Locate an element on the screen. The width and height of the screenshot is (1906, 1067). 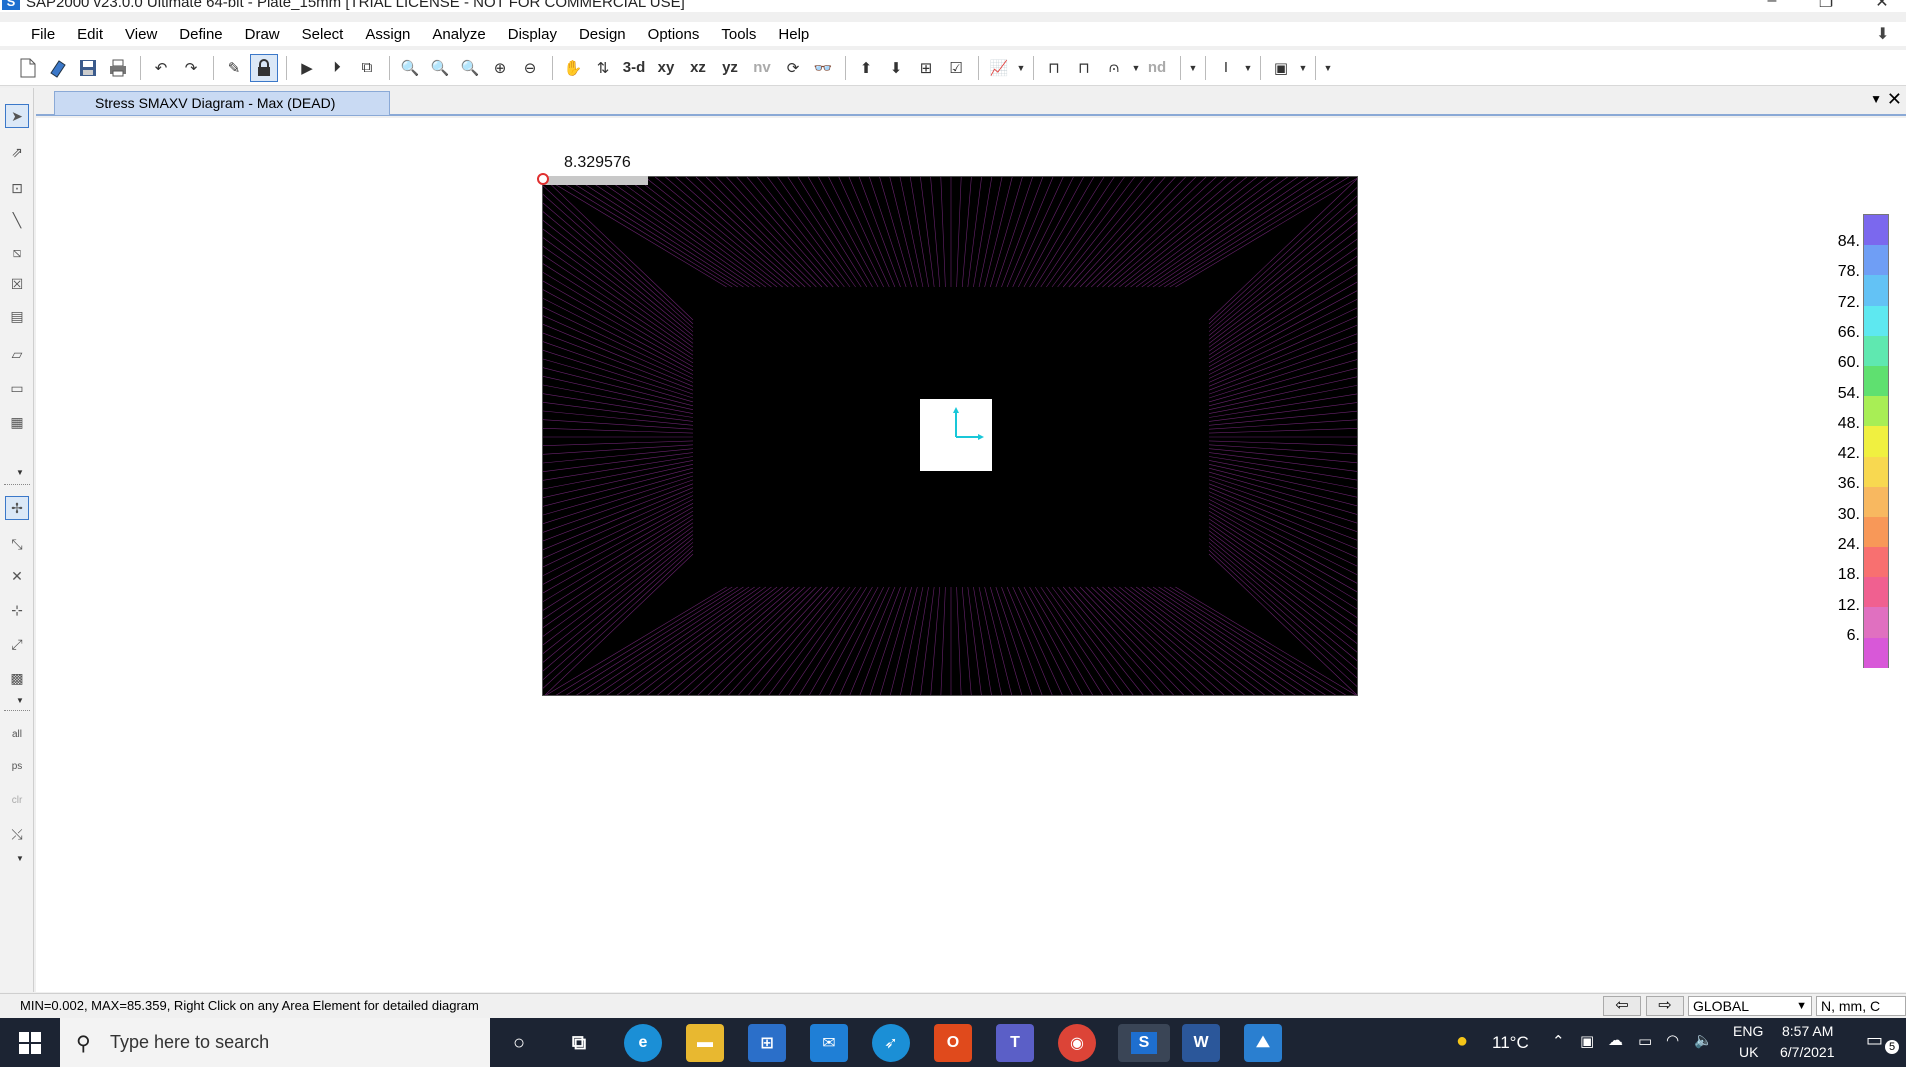
view-nv-button: nv is located at coordinates (762, 68).